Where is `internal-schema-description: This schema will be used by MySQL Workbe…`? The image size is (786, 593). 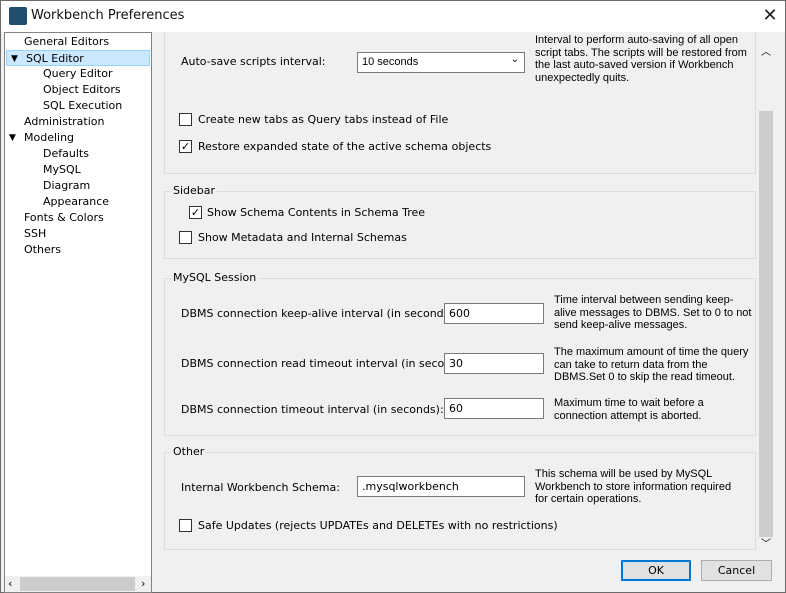
internal-schema-description: This schema will be used by MySQL Workbe… is located at coordinates (633, 486).